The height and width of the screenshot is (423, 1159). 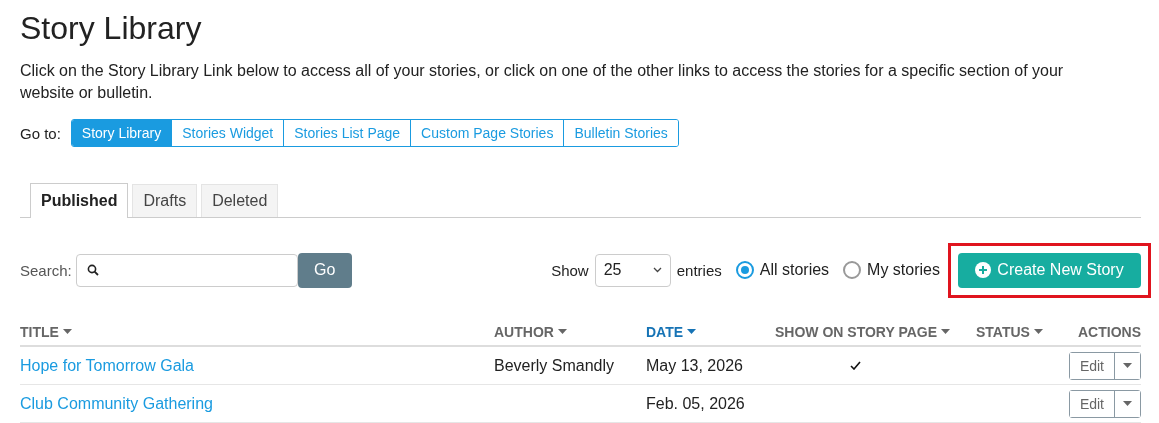 I want to click on column-header: TITLE, so click(x=257, y=332).